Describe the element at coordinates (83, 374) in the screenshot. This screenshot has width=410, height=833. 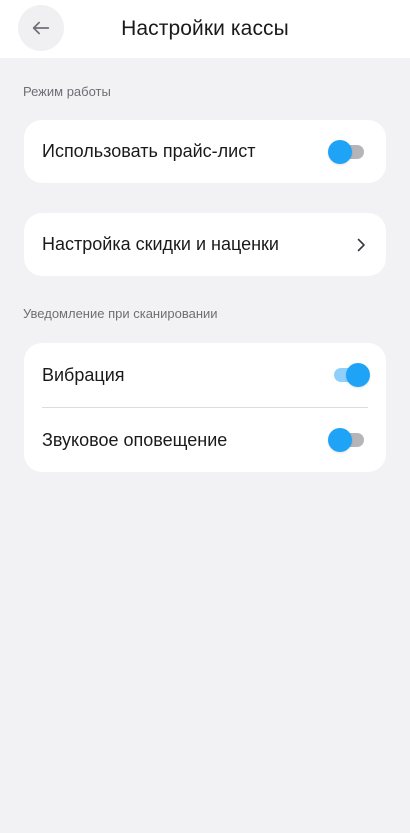
I see `vibration-label: Вибрация` at that location.